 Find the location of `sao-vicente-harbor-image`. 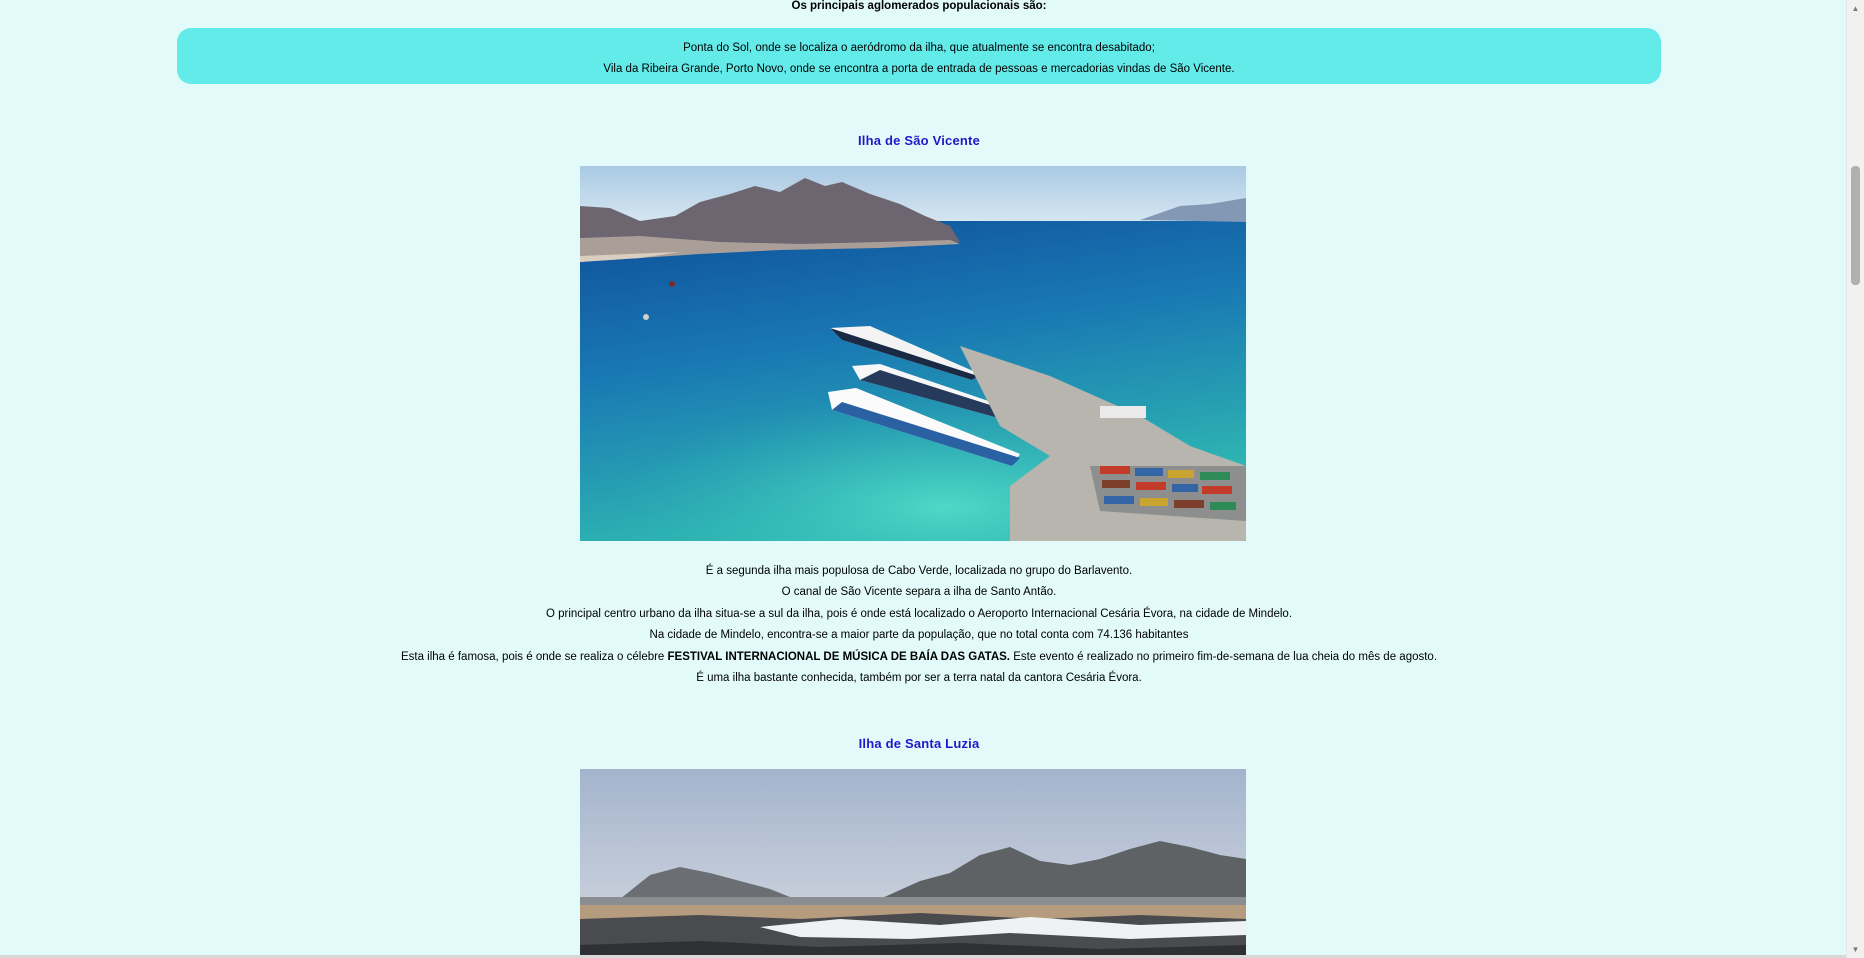

sao-vicente-harbor-image is located at coordinates (913, 353).